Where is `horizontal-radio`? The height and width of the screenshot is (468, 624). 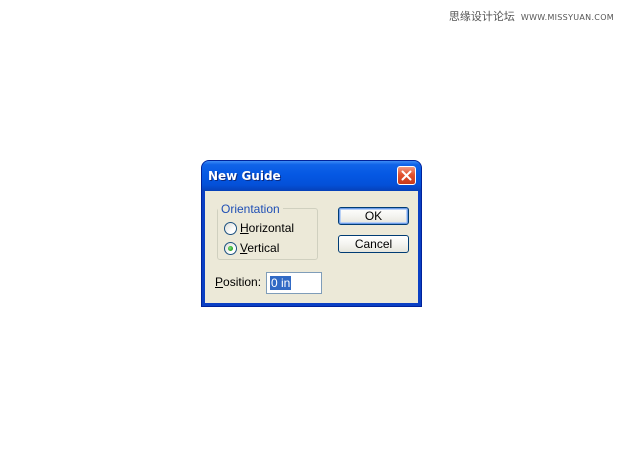
horizontal-radio is located at coordinates (230, 228).